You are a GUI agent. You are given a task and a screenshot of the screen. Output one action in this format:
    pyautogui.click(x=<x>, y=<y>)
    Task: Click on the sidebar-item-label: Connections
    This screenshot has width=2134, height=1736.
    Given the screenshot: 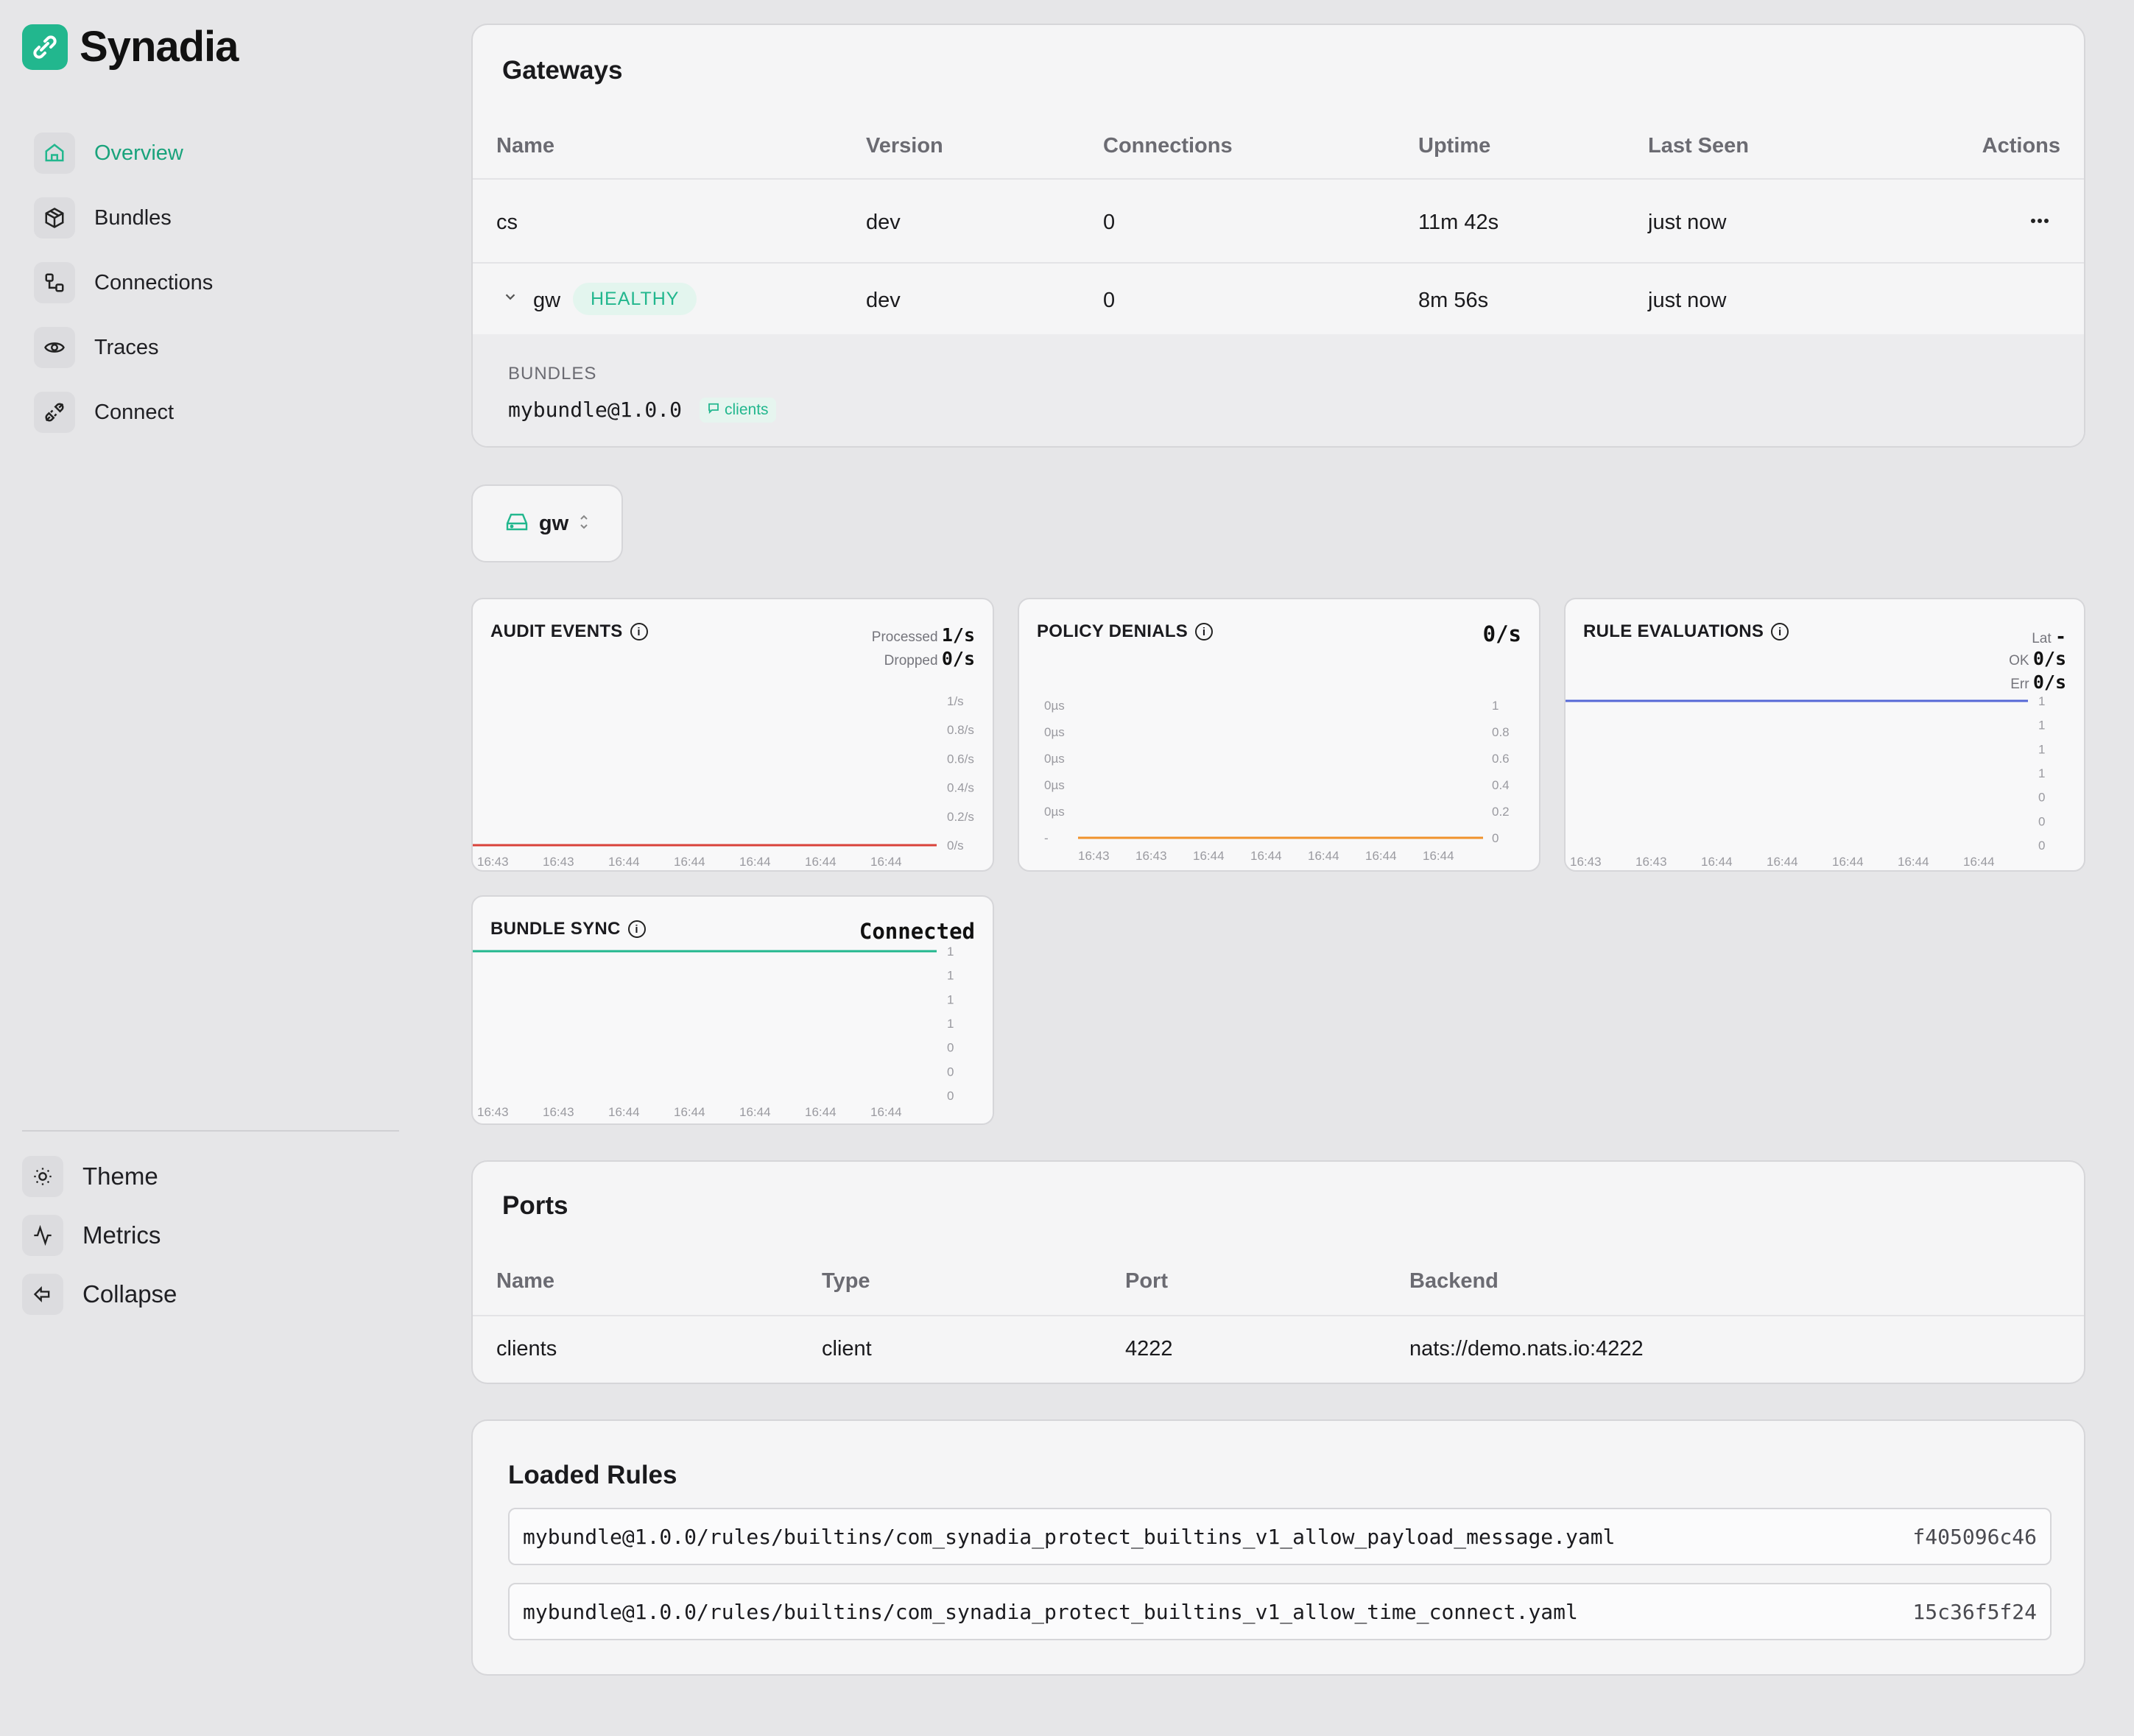 What is the action you would take?
    pyautogui.click(x=154, y=282)
    